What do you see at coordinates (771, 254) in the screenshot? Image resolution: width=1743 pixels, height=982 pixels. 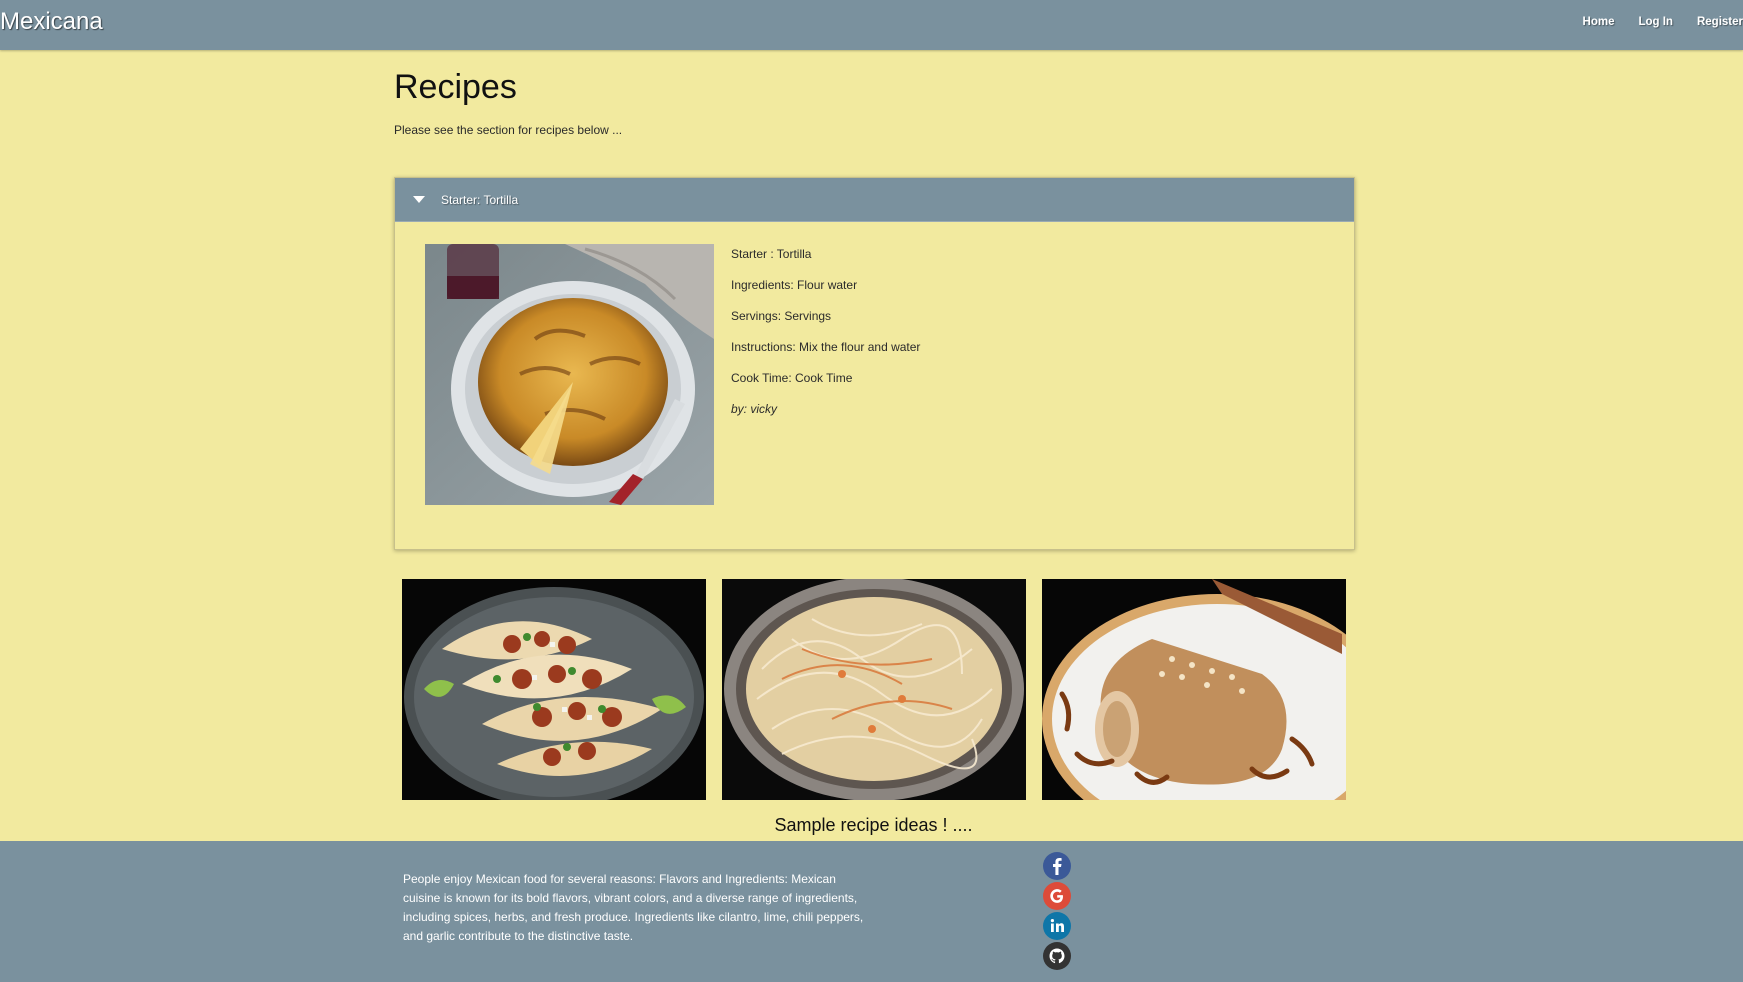 I see `recipe-starter: Starter : Tortilla` at bounding box center [771, 254].